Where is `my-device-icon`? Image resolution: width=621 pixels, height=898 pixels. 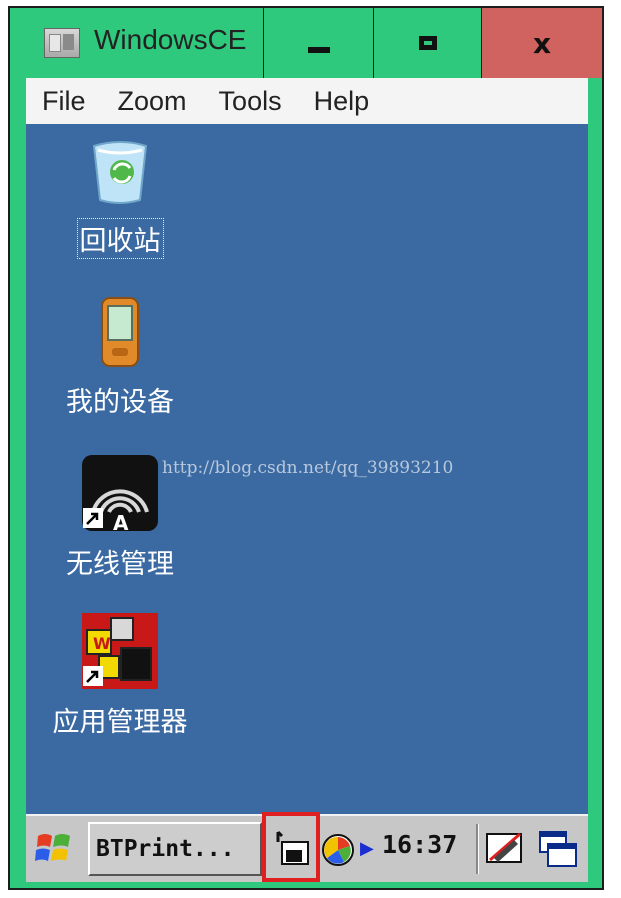 my-device-icon is located at coordinates (120, 332).